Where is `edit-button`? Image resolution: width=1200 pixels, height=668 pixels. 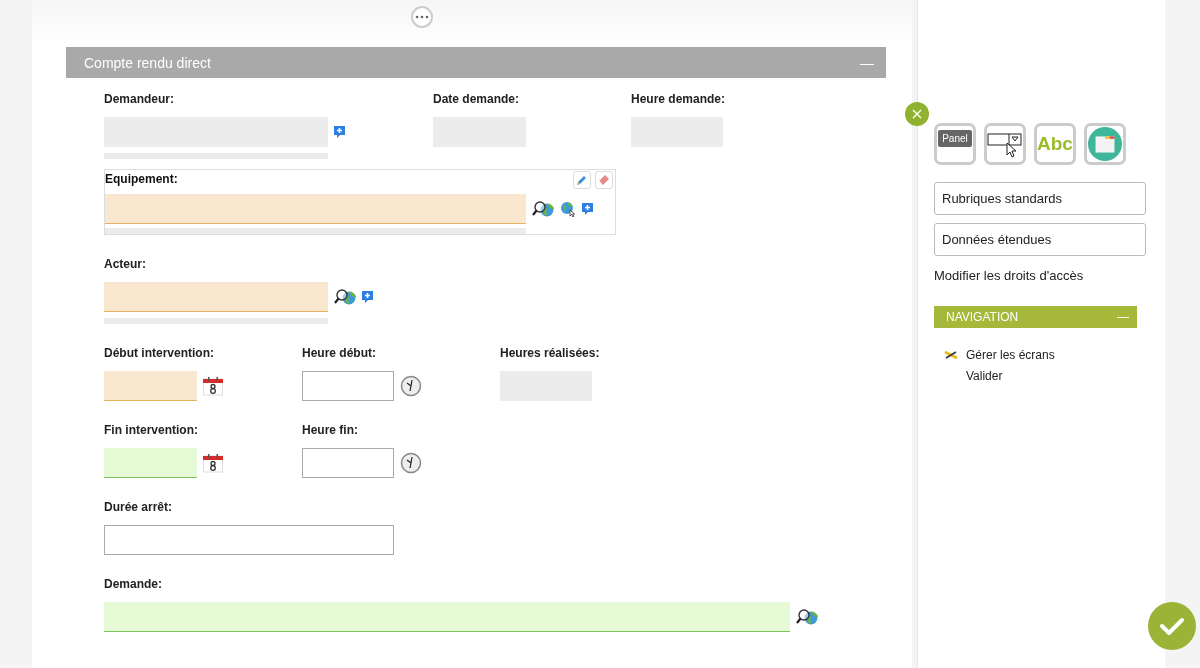 edit-button is located at coordinates (582, 180).